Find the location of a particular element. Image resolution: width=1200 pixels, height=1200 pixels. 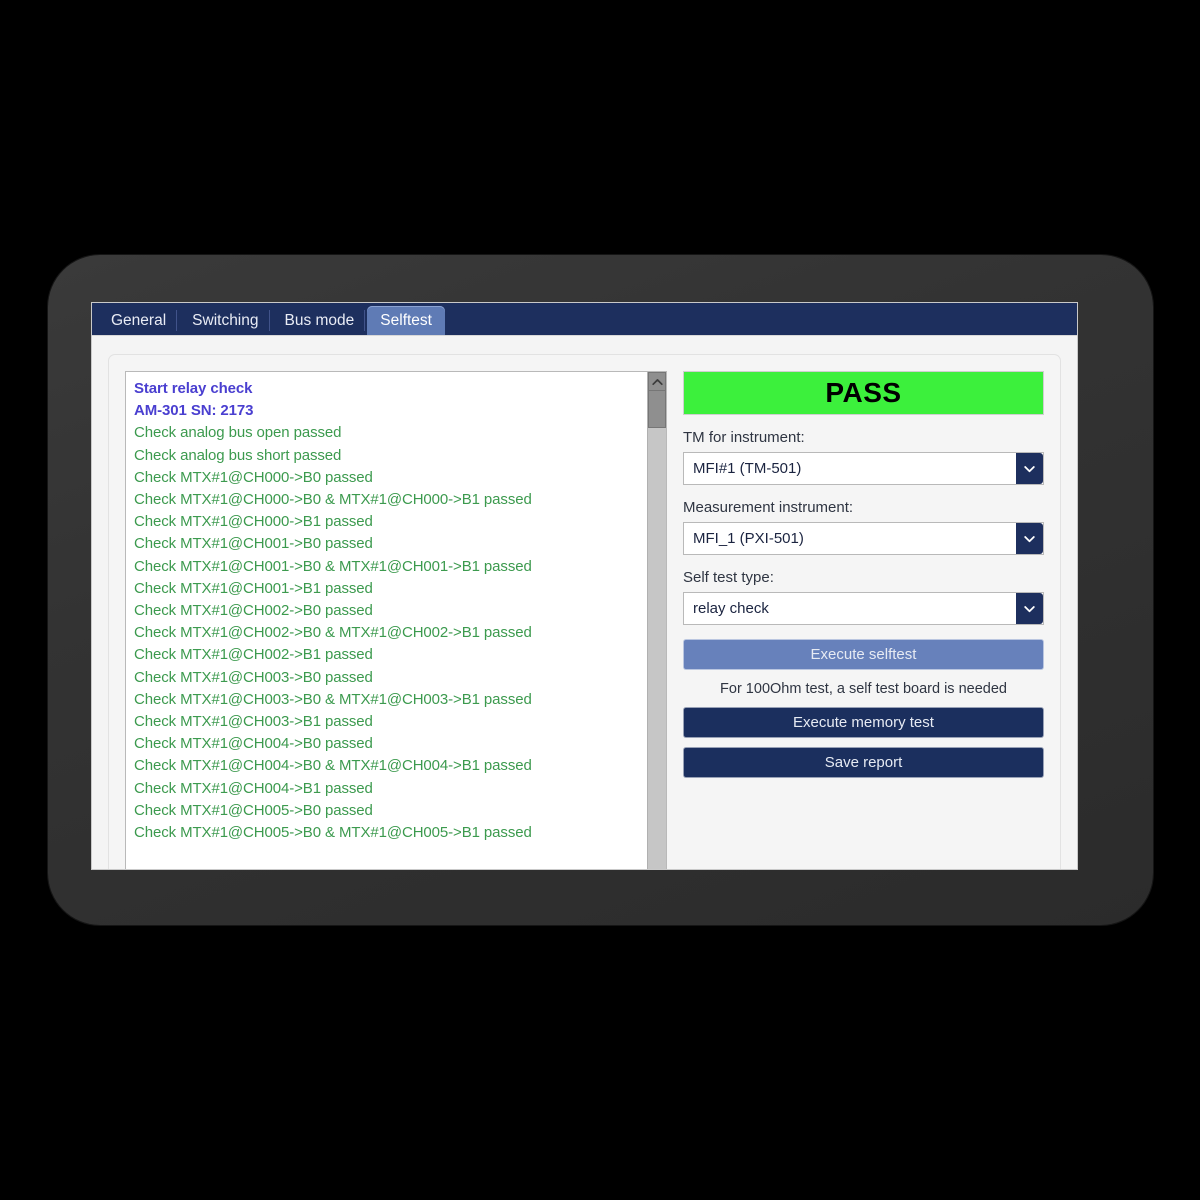

chevron-up-icon is located at coordinates (657, 381).